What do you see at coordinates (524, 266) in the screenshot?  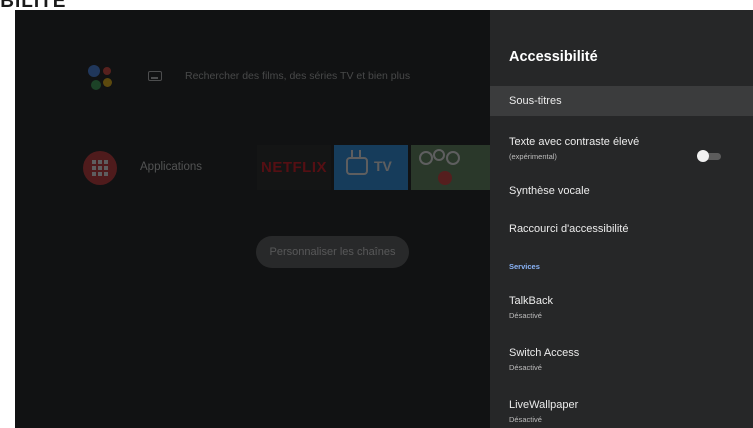 I see `section-header-services: Services` at bounding box center [524, 266].